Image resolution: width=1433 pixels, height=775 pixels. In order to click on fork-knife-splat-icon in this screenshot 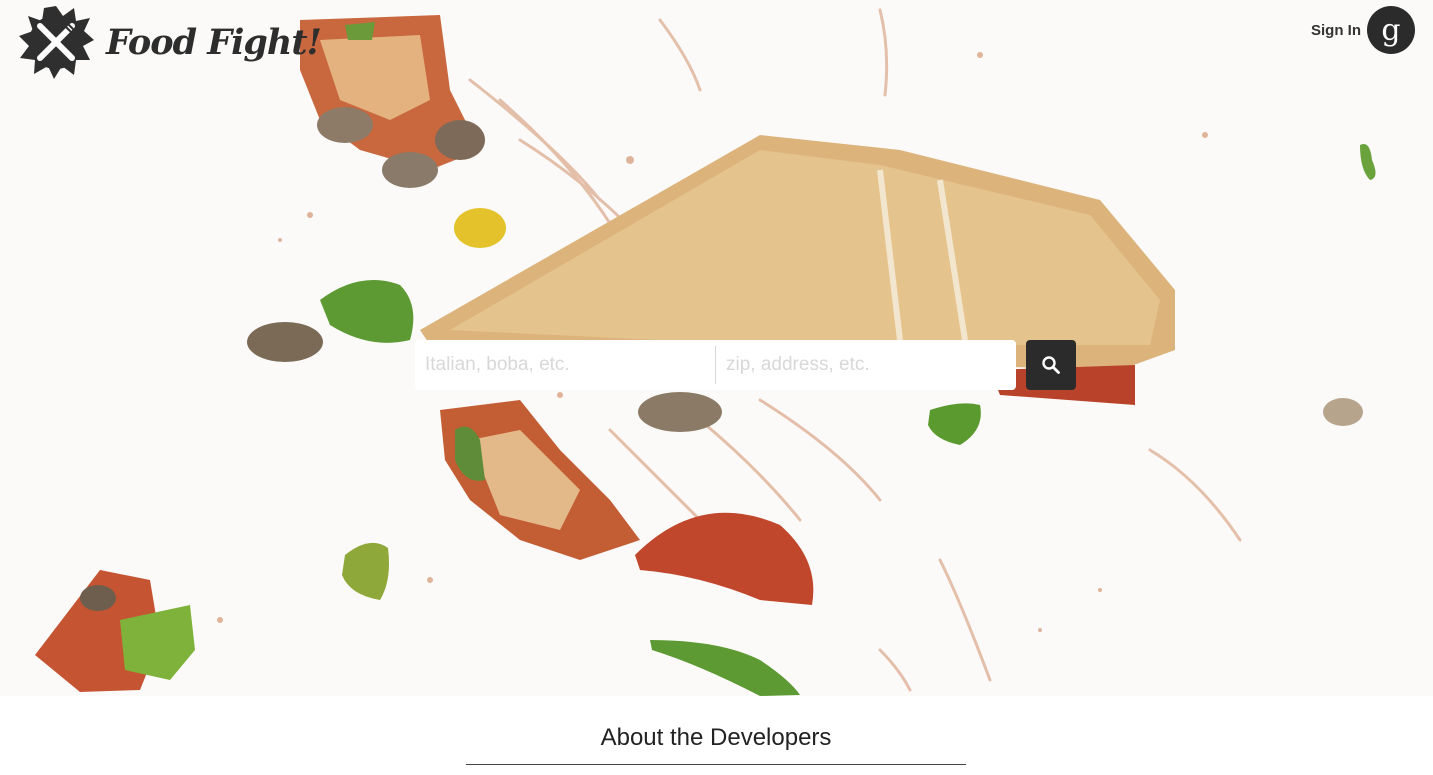, I will do `click(56, 42)`.